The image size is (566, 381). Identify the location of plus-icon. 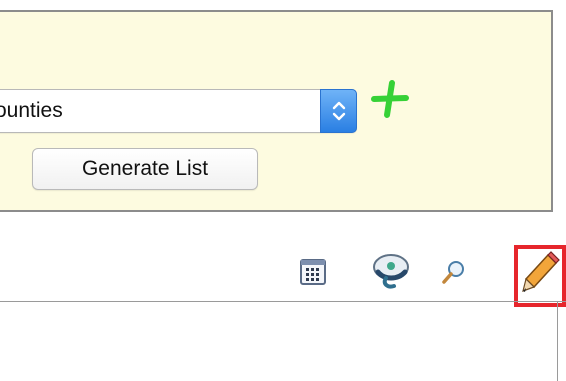
(390, 99).